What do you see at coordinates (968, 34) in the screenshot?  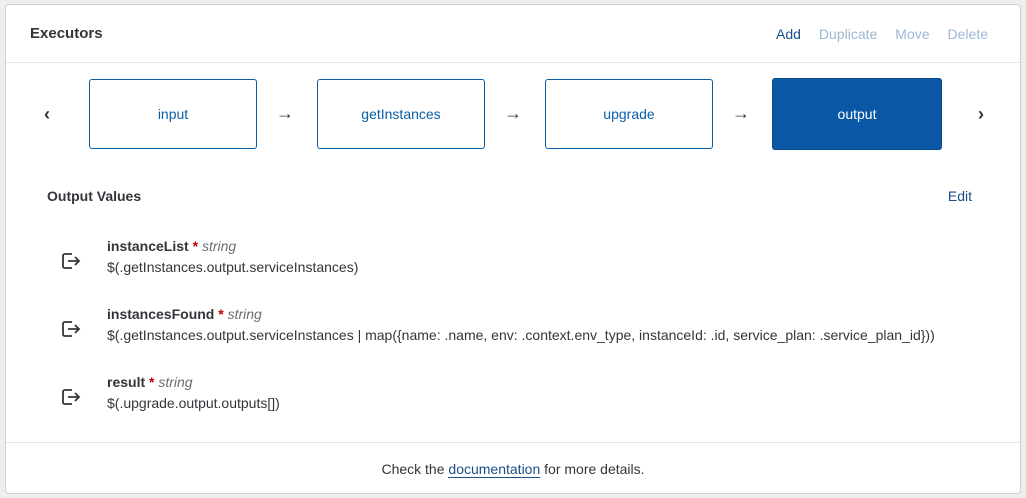 I see `delete-button: Delete` at bounding box center [968, 34].